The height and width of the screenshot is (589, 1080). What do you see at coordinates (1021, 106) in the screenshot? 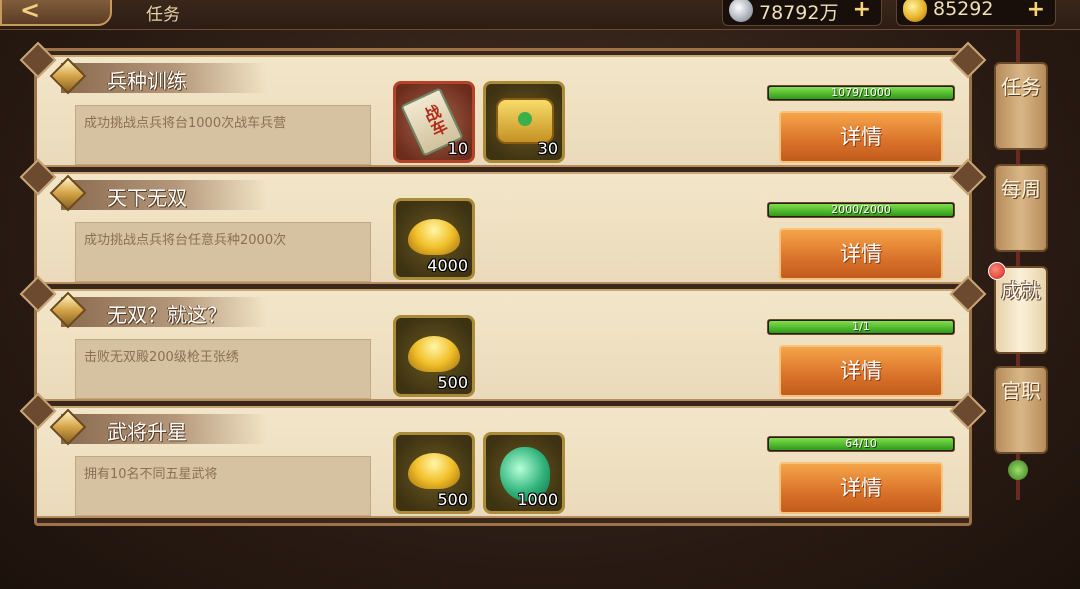
I see `tab-tasks: 任务` at bounding box center [1021, 106].